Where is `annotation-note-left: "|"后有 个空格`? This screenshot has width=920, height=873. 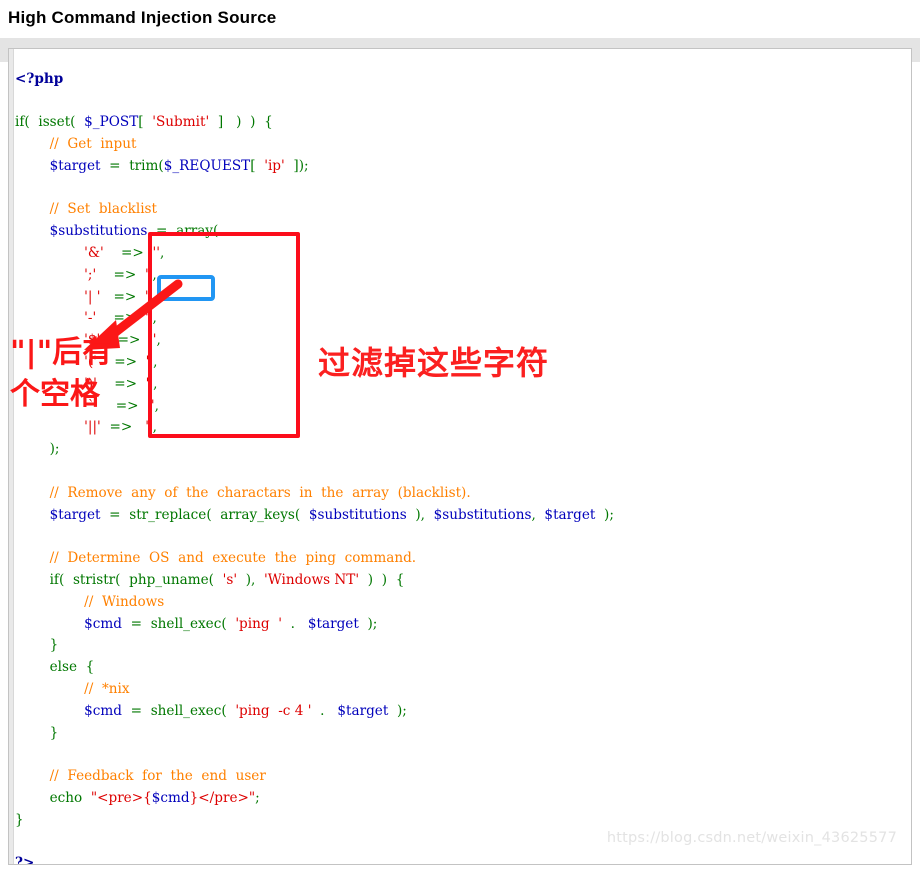 annotation-note-left: "|"后有 个空格 is located at coordinates (80, 374).